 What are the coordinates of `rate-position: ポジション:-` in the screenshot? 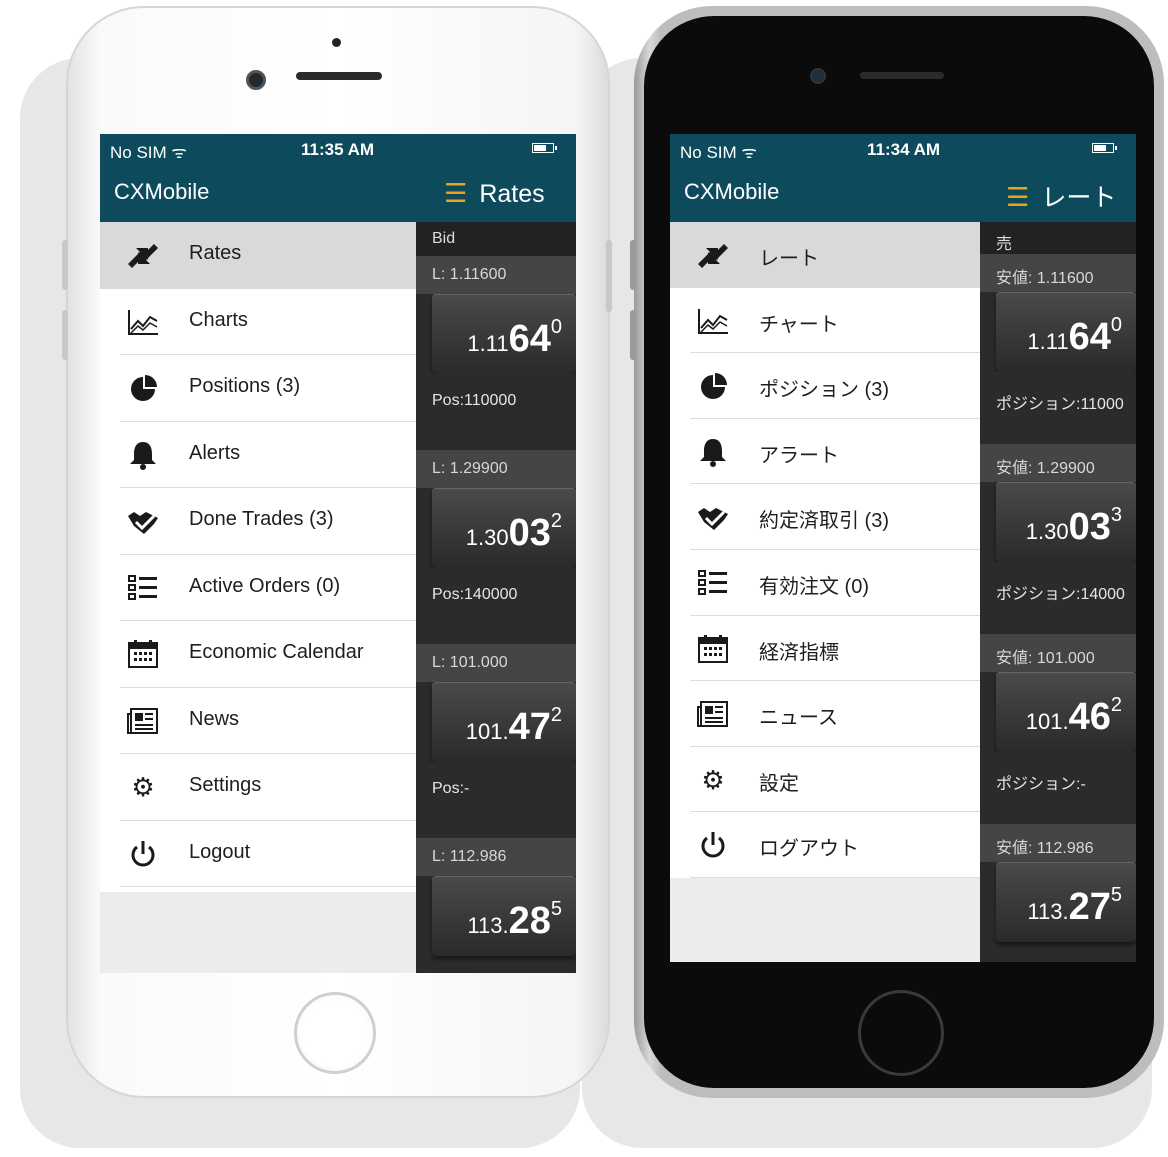 It's located at (1058, 780).